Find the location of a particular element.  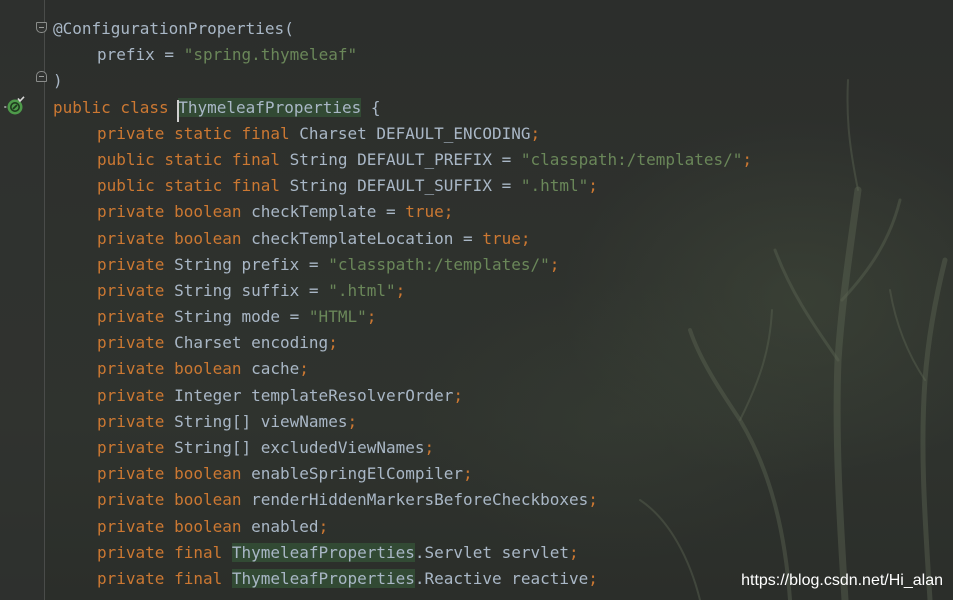

code-line-class-declaration: public class ThymeleafProperties { is located at coordinates (217, 107).